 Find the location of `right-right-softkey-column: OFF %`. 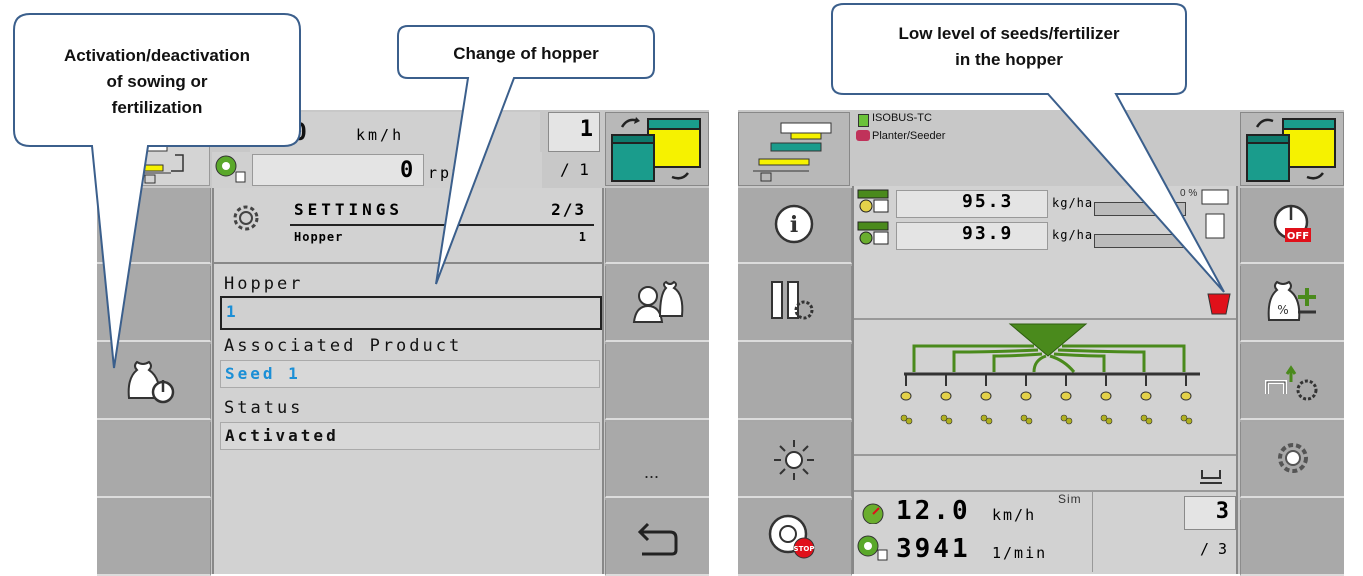

right-right-softkey-column: OFF % is located at coordinates (1292, 382).